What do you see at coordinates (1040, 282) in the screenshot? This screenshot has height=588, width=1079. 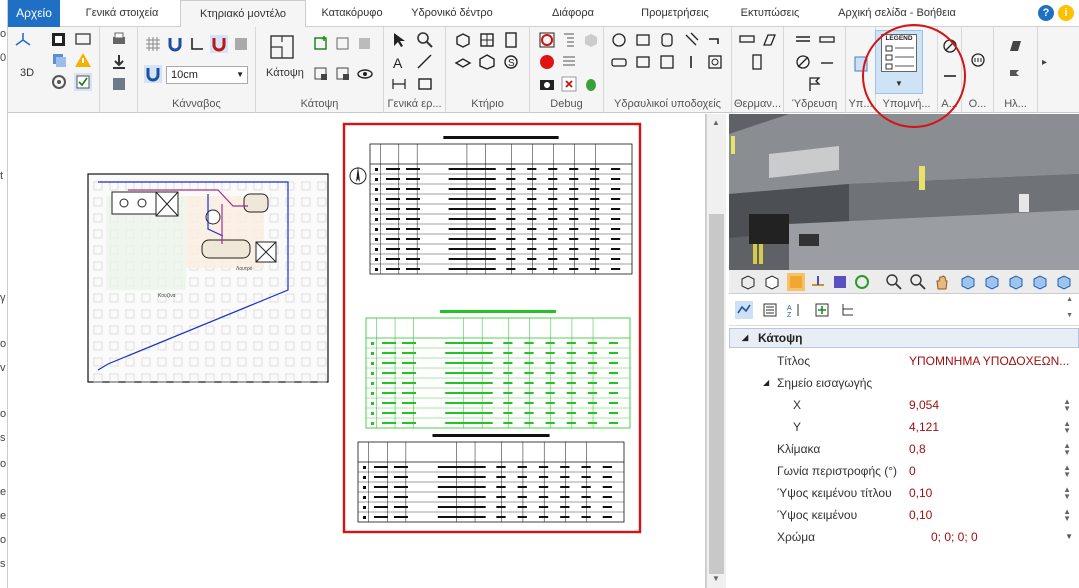 I see `view-iso-icon` at bounding box center [1040, 282].